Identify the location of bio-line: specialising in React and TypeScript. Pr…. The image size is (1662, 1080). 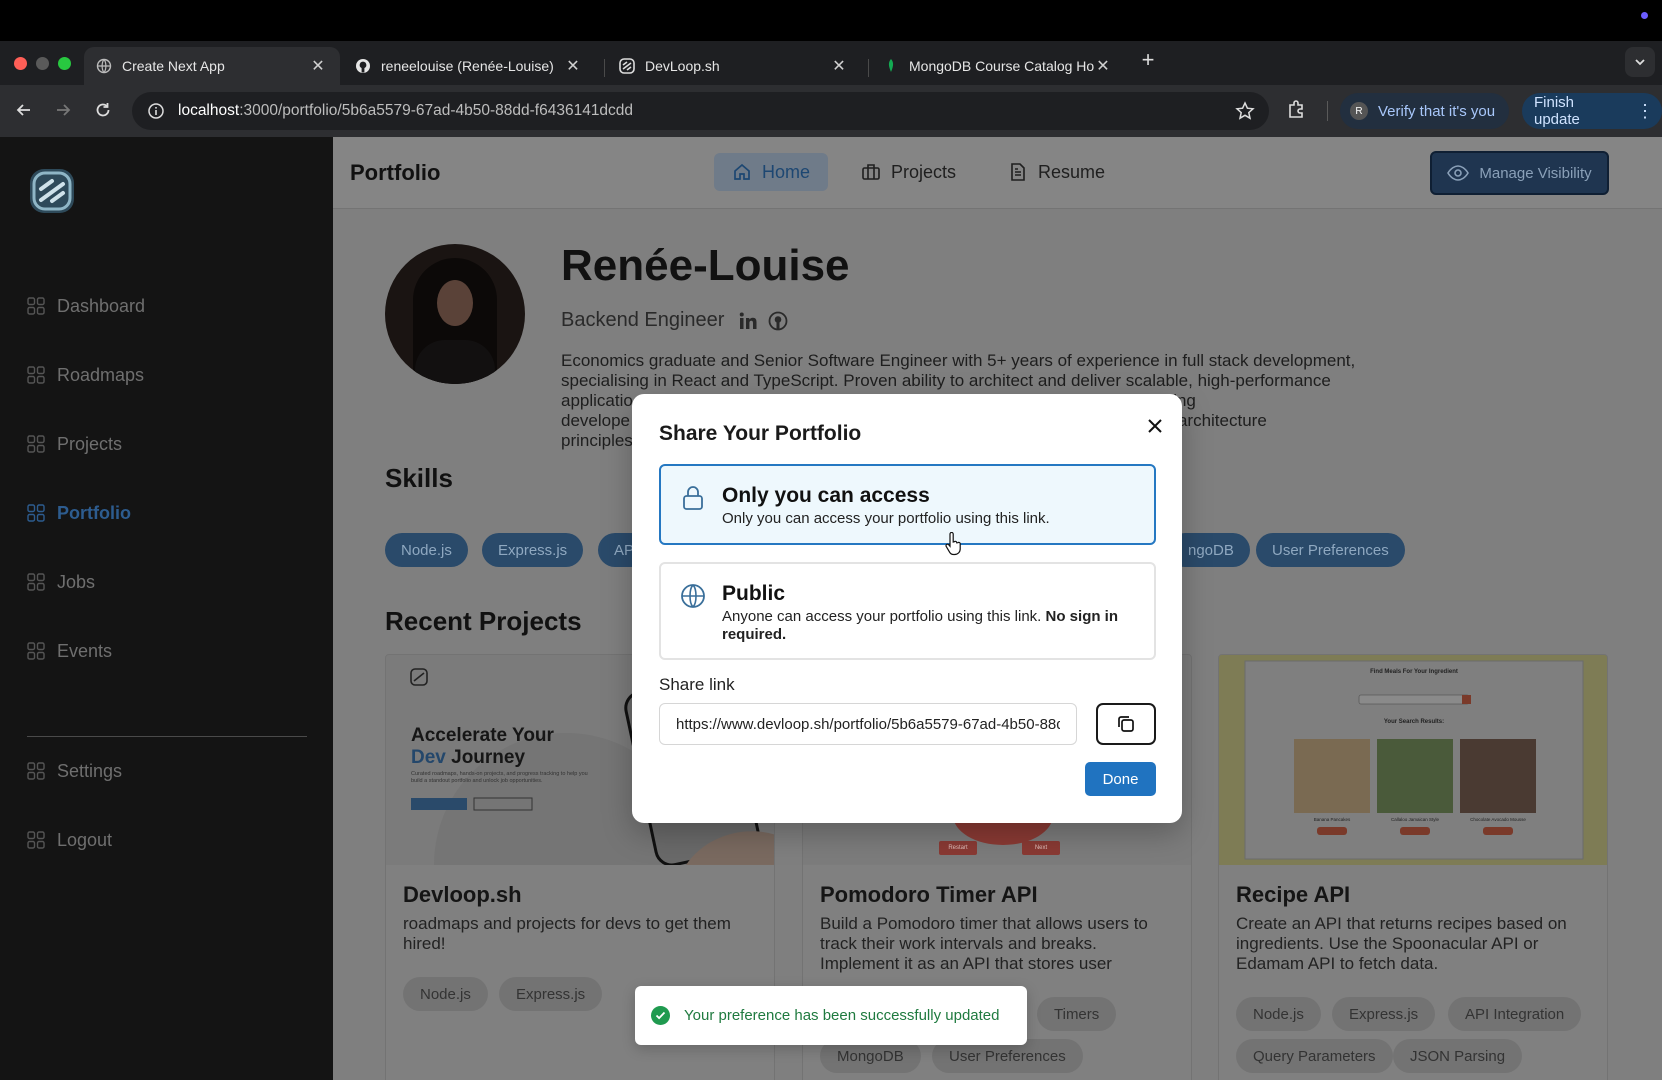
(946, 380).